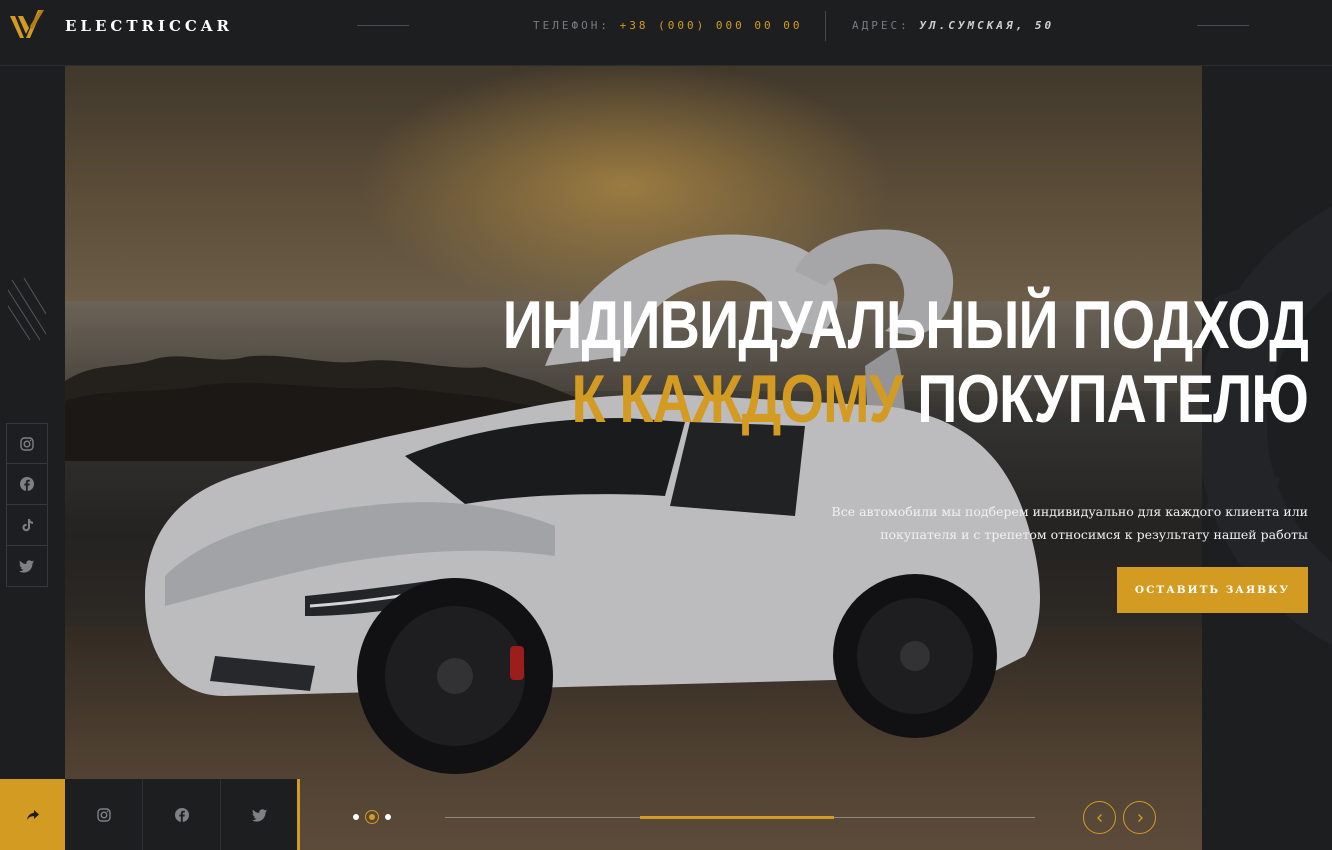 This screenshot has width=1332, height=850. What do you see at coordinates (298, 814) in the screenshot?
I see `accent-bar` at bounding box center [298, 814].